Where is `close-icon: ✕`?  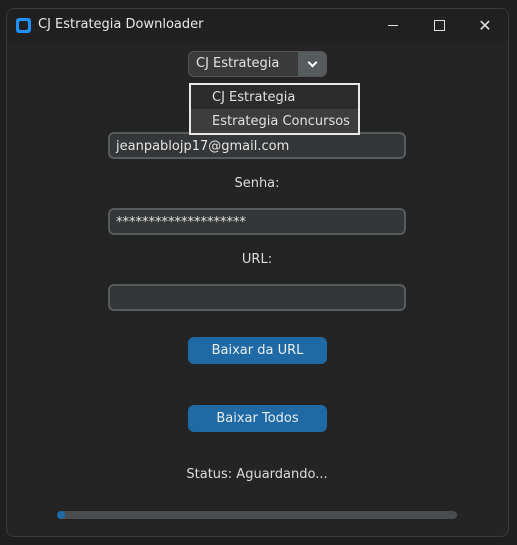 close-icon: ✕ is located at coordinates (485, 25).